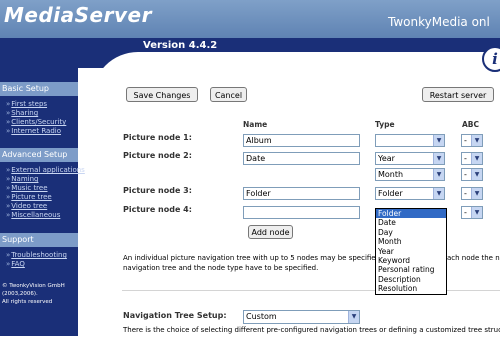 Image resolution: width=500 pixels, height=352 pixels. What do you see at coordinates (411, 241) in the screenshot?
I see `dropdown-option-month: Month` at bounding box center [411, 241].